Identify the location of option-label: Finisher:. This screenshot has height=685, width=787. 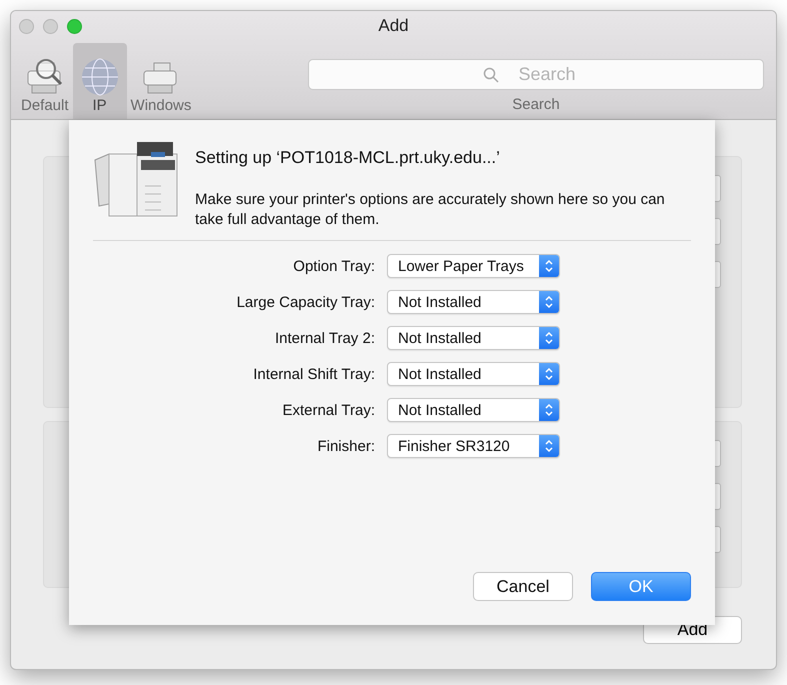
(345, 446).